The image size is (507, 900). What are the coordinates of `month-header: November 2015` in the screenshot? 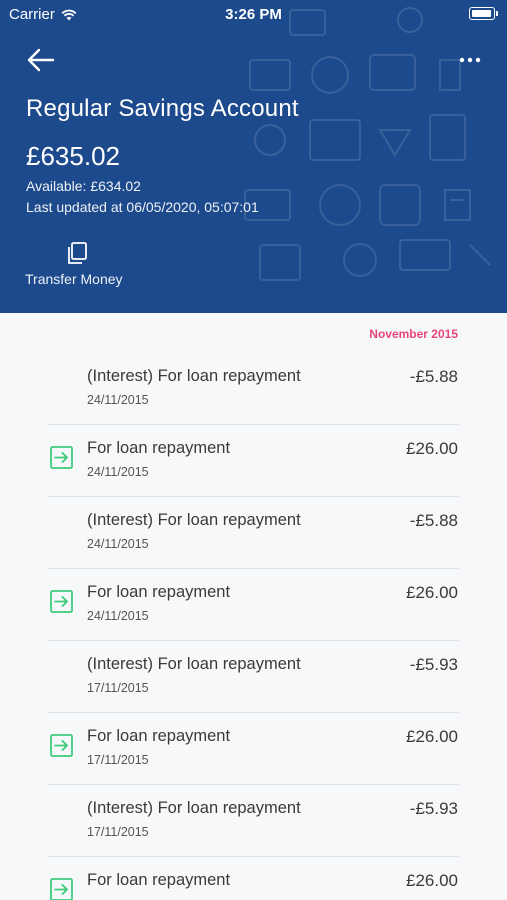 It's located at (413, 334).